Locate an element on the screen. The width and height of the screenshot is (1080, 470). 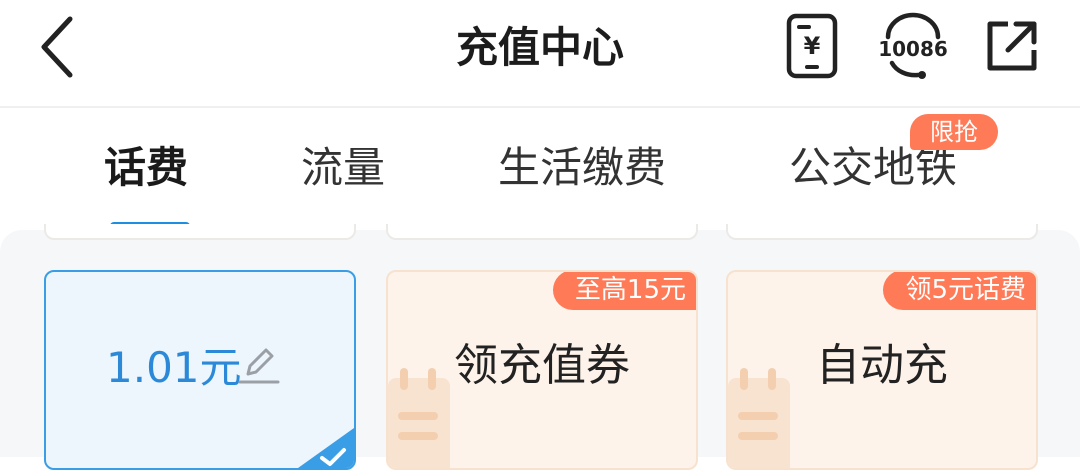
tab-phone-bill: 话费 is located at coordinates (146, 168).